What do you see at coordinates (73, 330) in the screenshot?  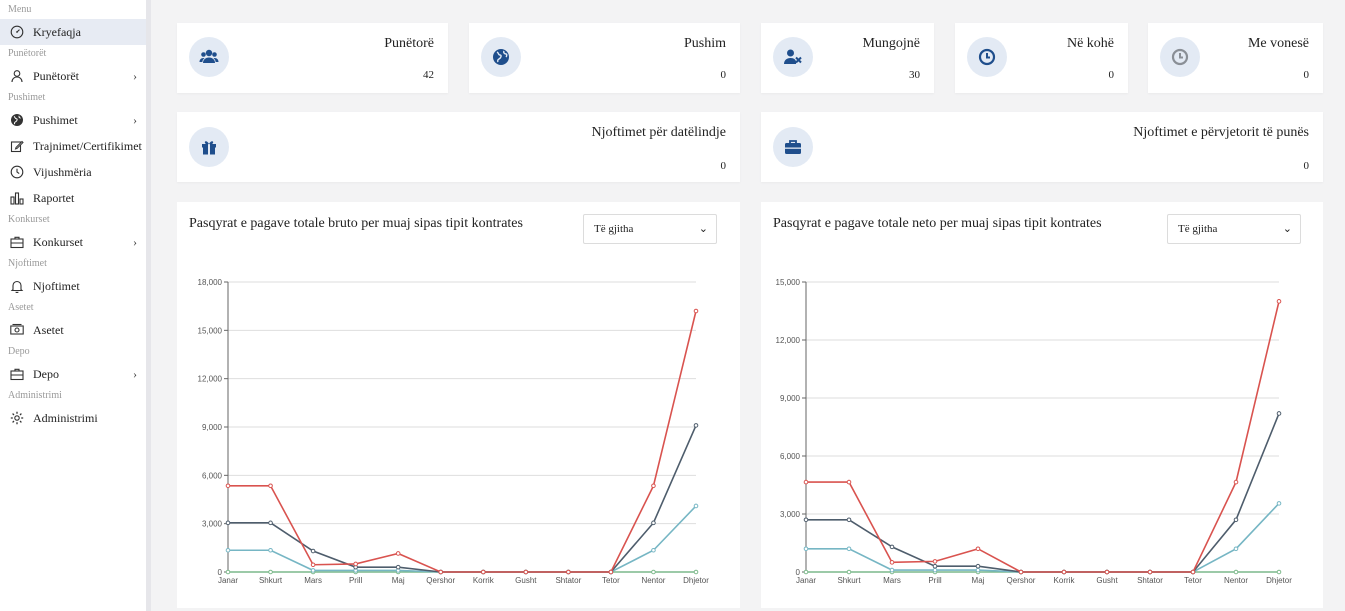 I see `sidebar-item-asetet: Asetet` at bounding box center [73, 330].